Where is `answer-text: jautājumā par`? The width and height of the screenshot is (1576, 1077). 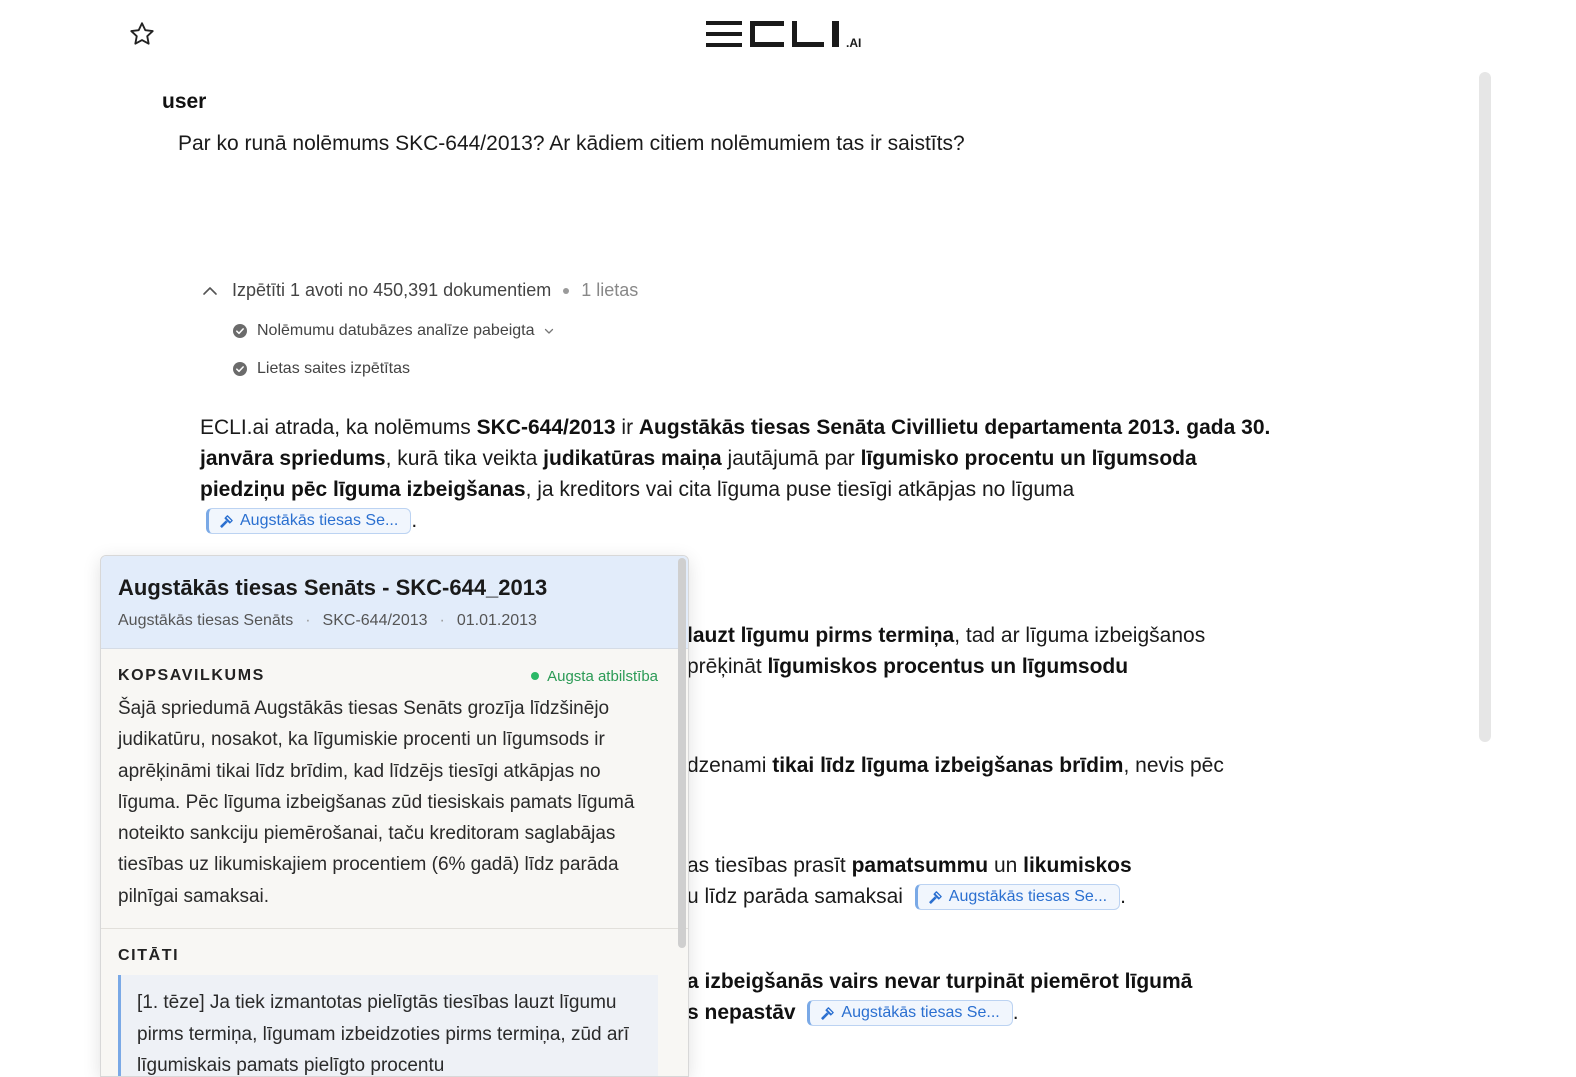
answer-text: jautājumā par is located at coordinates (791, 458).